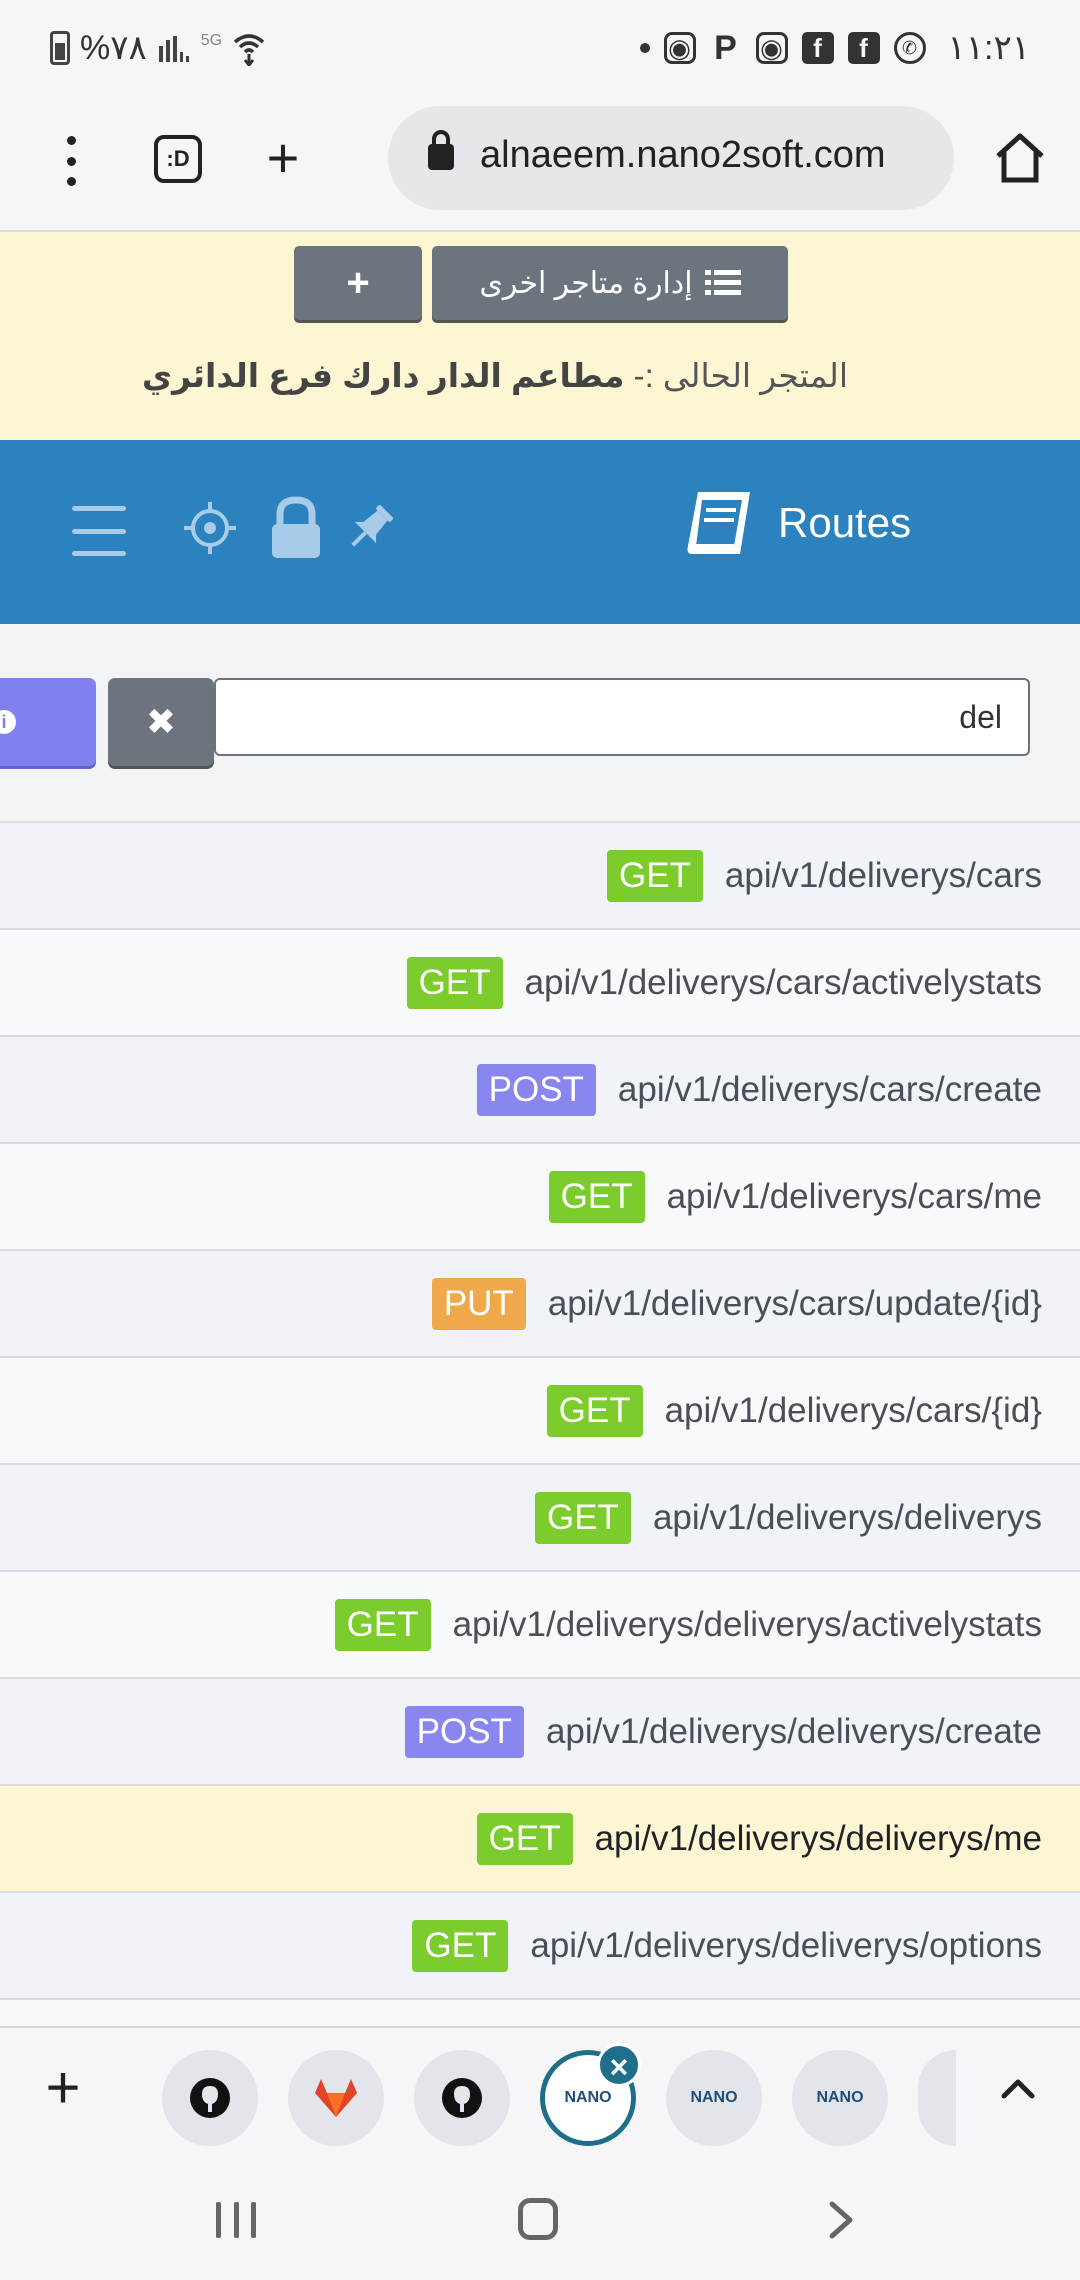 The height and width of the screenshot is (2280, 1080). Describe the element at coordinates (840, 2220) in the screenshot. I see `back-chevron-icon` at that location.